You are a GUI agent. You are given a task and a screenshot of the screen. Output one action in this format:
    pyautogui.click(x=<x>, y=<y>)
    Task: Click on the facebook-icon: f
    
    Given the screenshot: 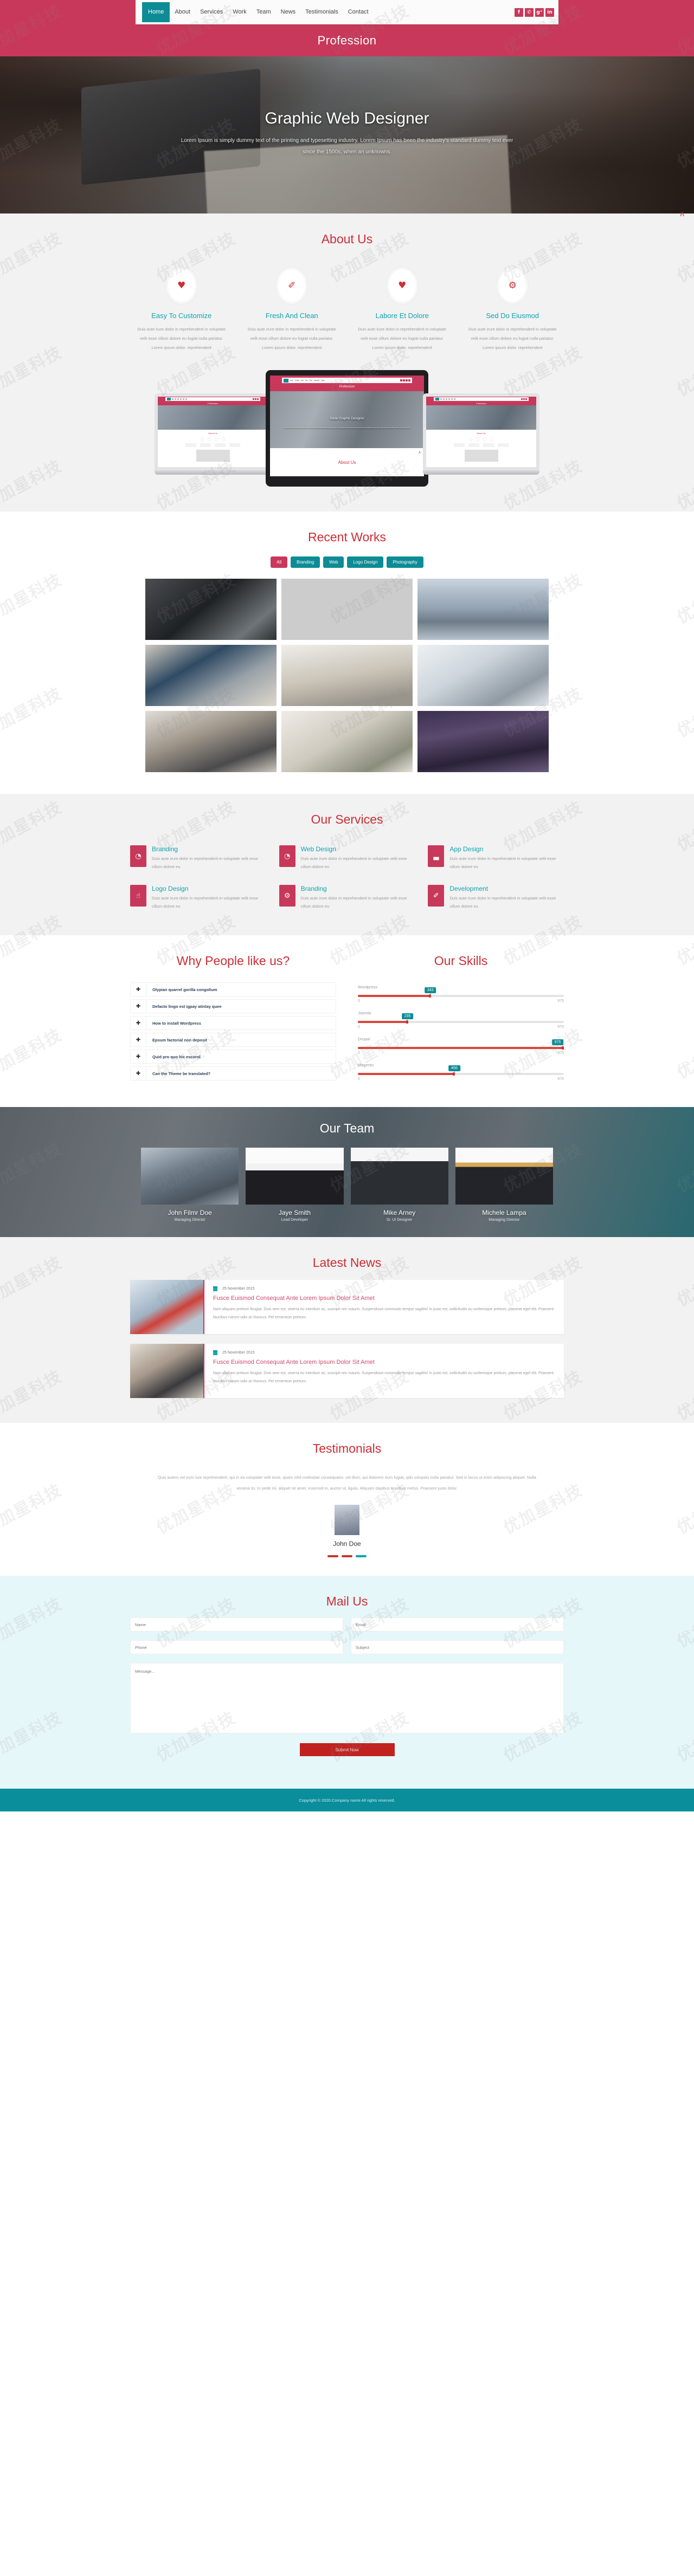 What is the action you would take?
    pyautogui.click(x=519, y=12)
    